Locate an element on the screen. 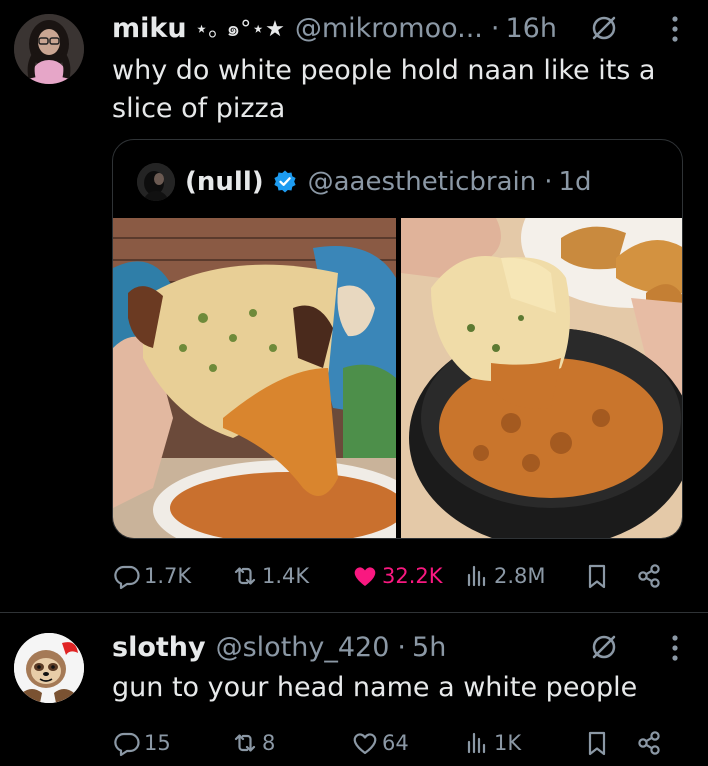 The width and height of the screenshot is (708, 766). handle: @slothy_420 is located at coordinates (303, 647).